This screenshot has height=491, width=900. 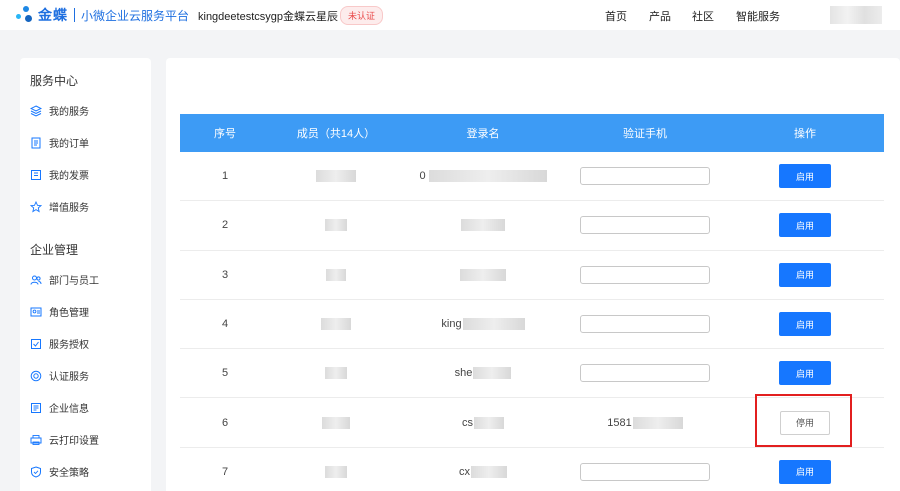 What do you see at coordinates (36, 175) in the screenshot?
I see `invoice-icon` at bounding box center [36, 175].